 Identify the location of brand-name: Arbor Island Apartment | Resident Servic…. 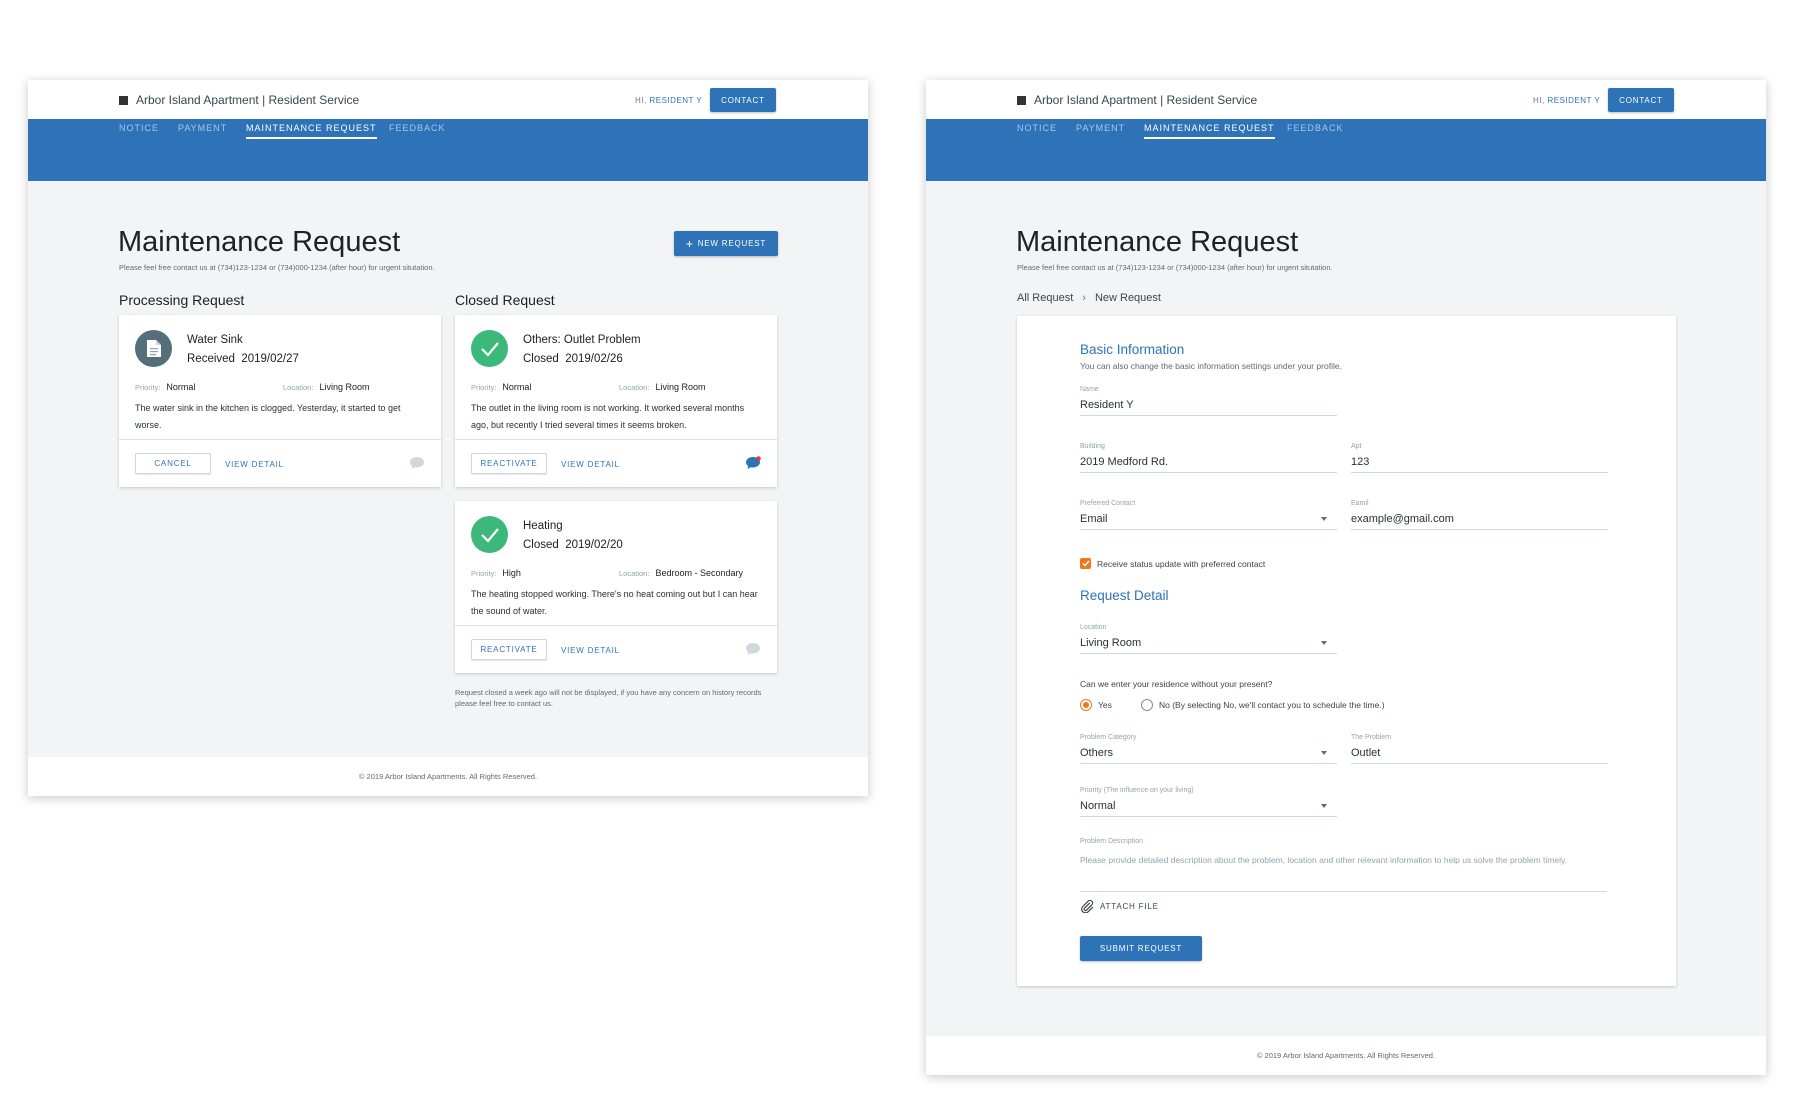
(248, 100).